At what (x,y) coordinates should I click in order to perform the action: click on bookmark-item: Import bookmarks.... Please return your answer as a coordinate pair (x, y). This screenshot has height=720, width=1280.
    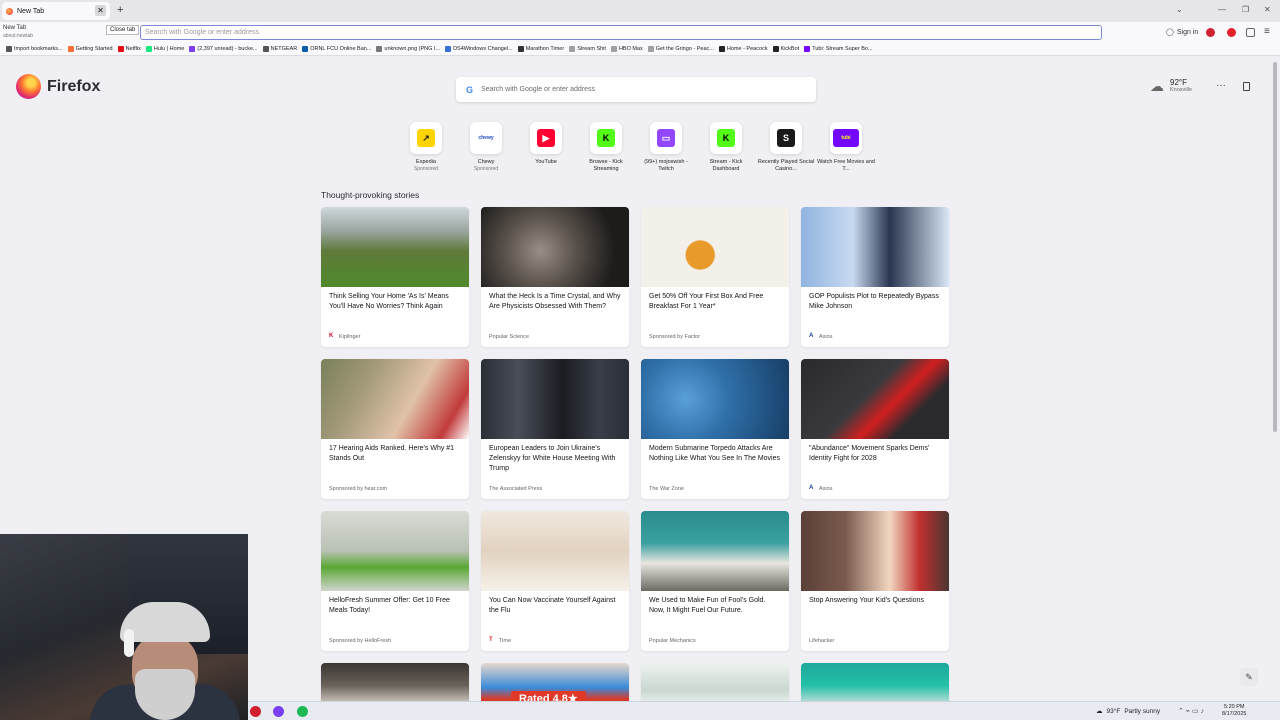
    Looking at the image, I should click on (34, 48).